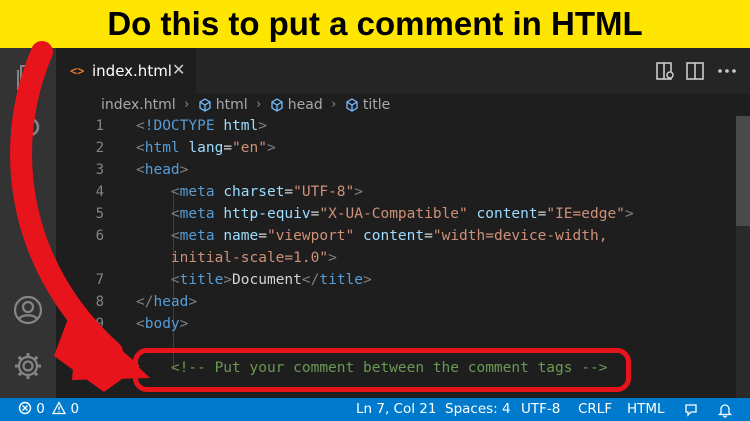 The height and width of the screenshot is (421, 750). I want to click on eol-setting: CRLF, so click(595, 409).